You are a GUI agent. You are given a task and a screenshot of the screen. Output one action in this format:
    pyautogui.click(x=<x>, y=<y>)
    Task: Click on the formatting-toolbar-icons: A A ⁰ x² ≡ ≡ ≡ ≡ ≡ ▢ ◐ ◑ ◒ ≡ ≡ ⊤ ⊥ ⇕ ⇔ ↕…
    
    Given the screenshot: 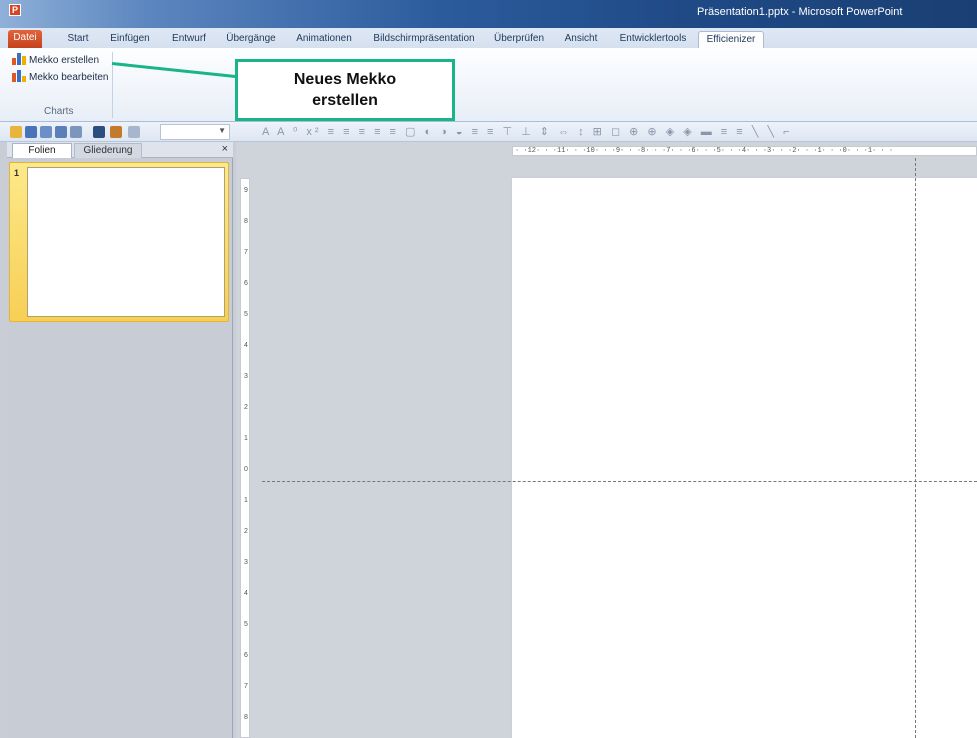 What is the action you would take?
    pyautogui.click(x=619, y=132)
    